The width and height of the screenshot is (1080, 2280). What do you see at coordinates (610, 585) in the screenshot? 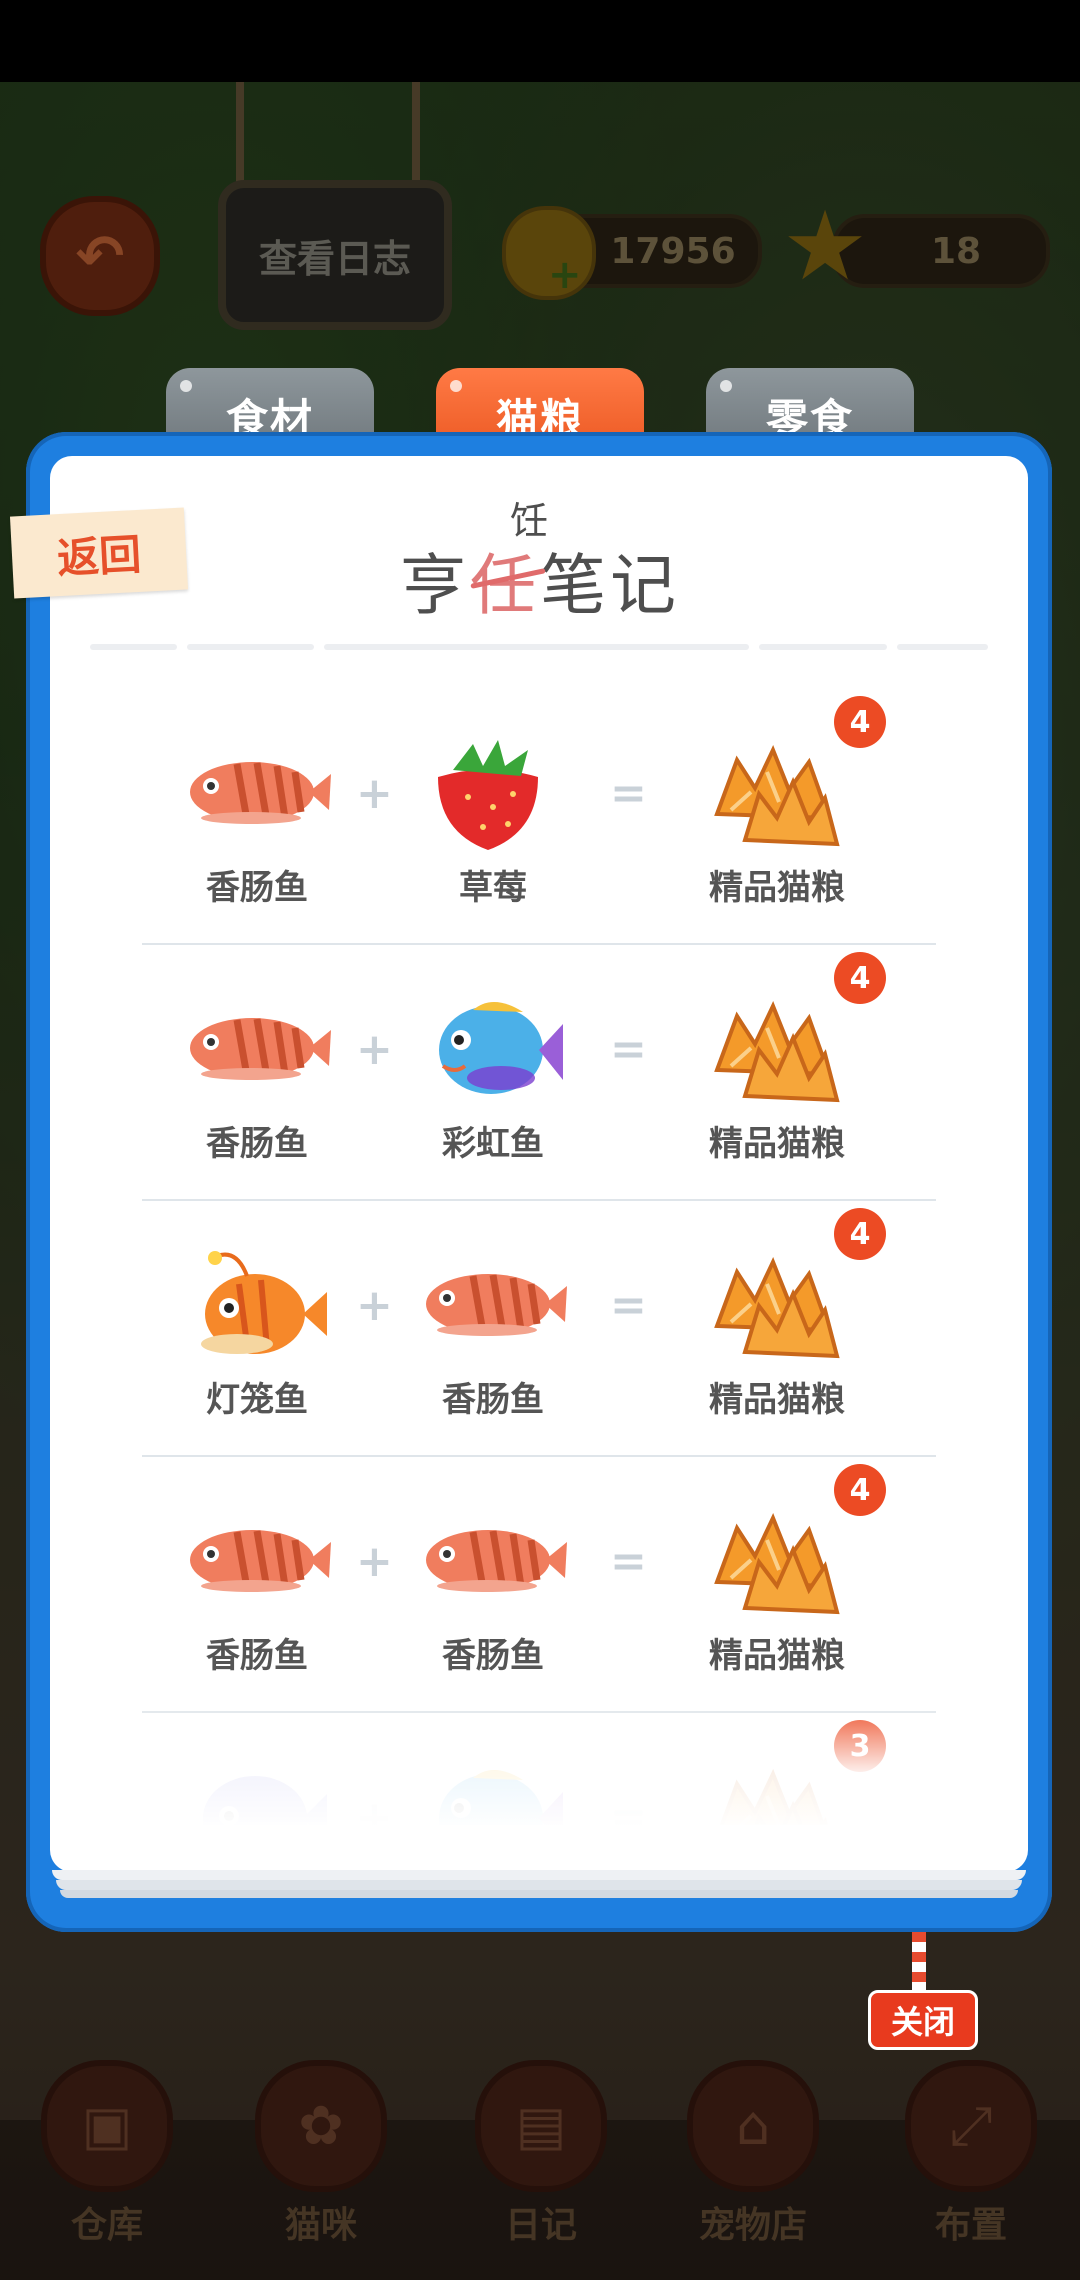
I see `title-char: 笔记` at bounding box center [610, 585].